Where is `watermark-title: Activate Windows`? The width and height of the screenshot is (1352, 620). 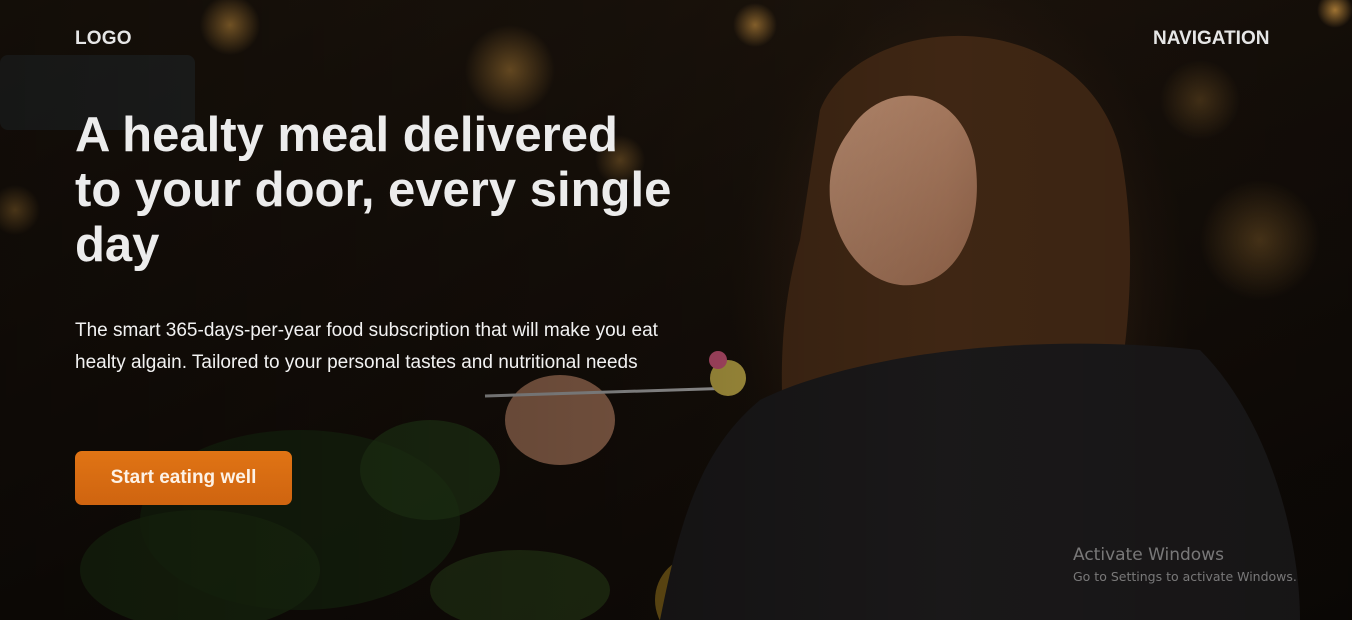
watermark-title: Activate Windows is located at coordinates (1148, 555).